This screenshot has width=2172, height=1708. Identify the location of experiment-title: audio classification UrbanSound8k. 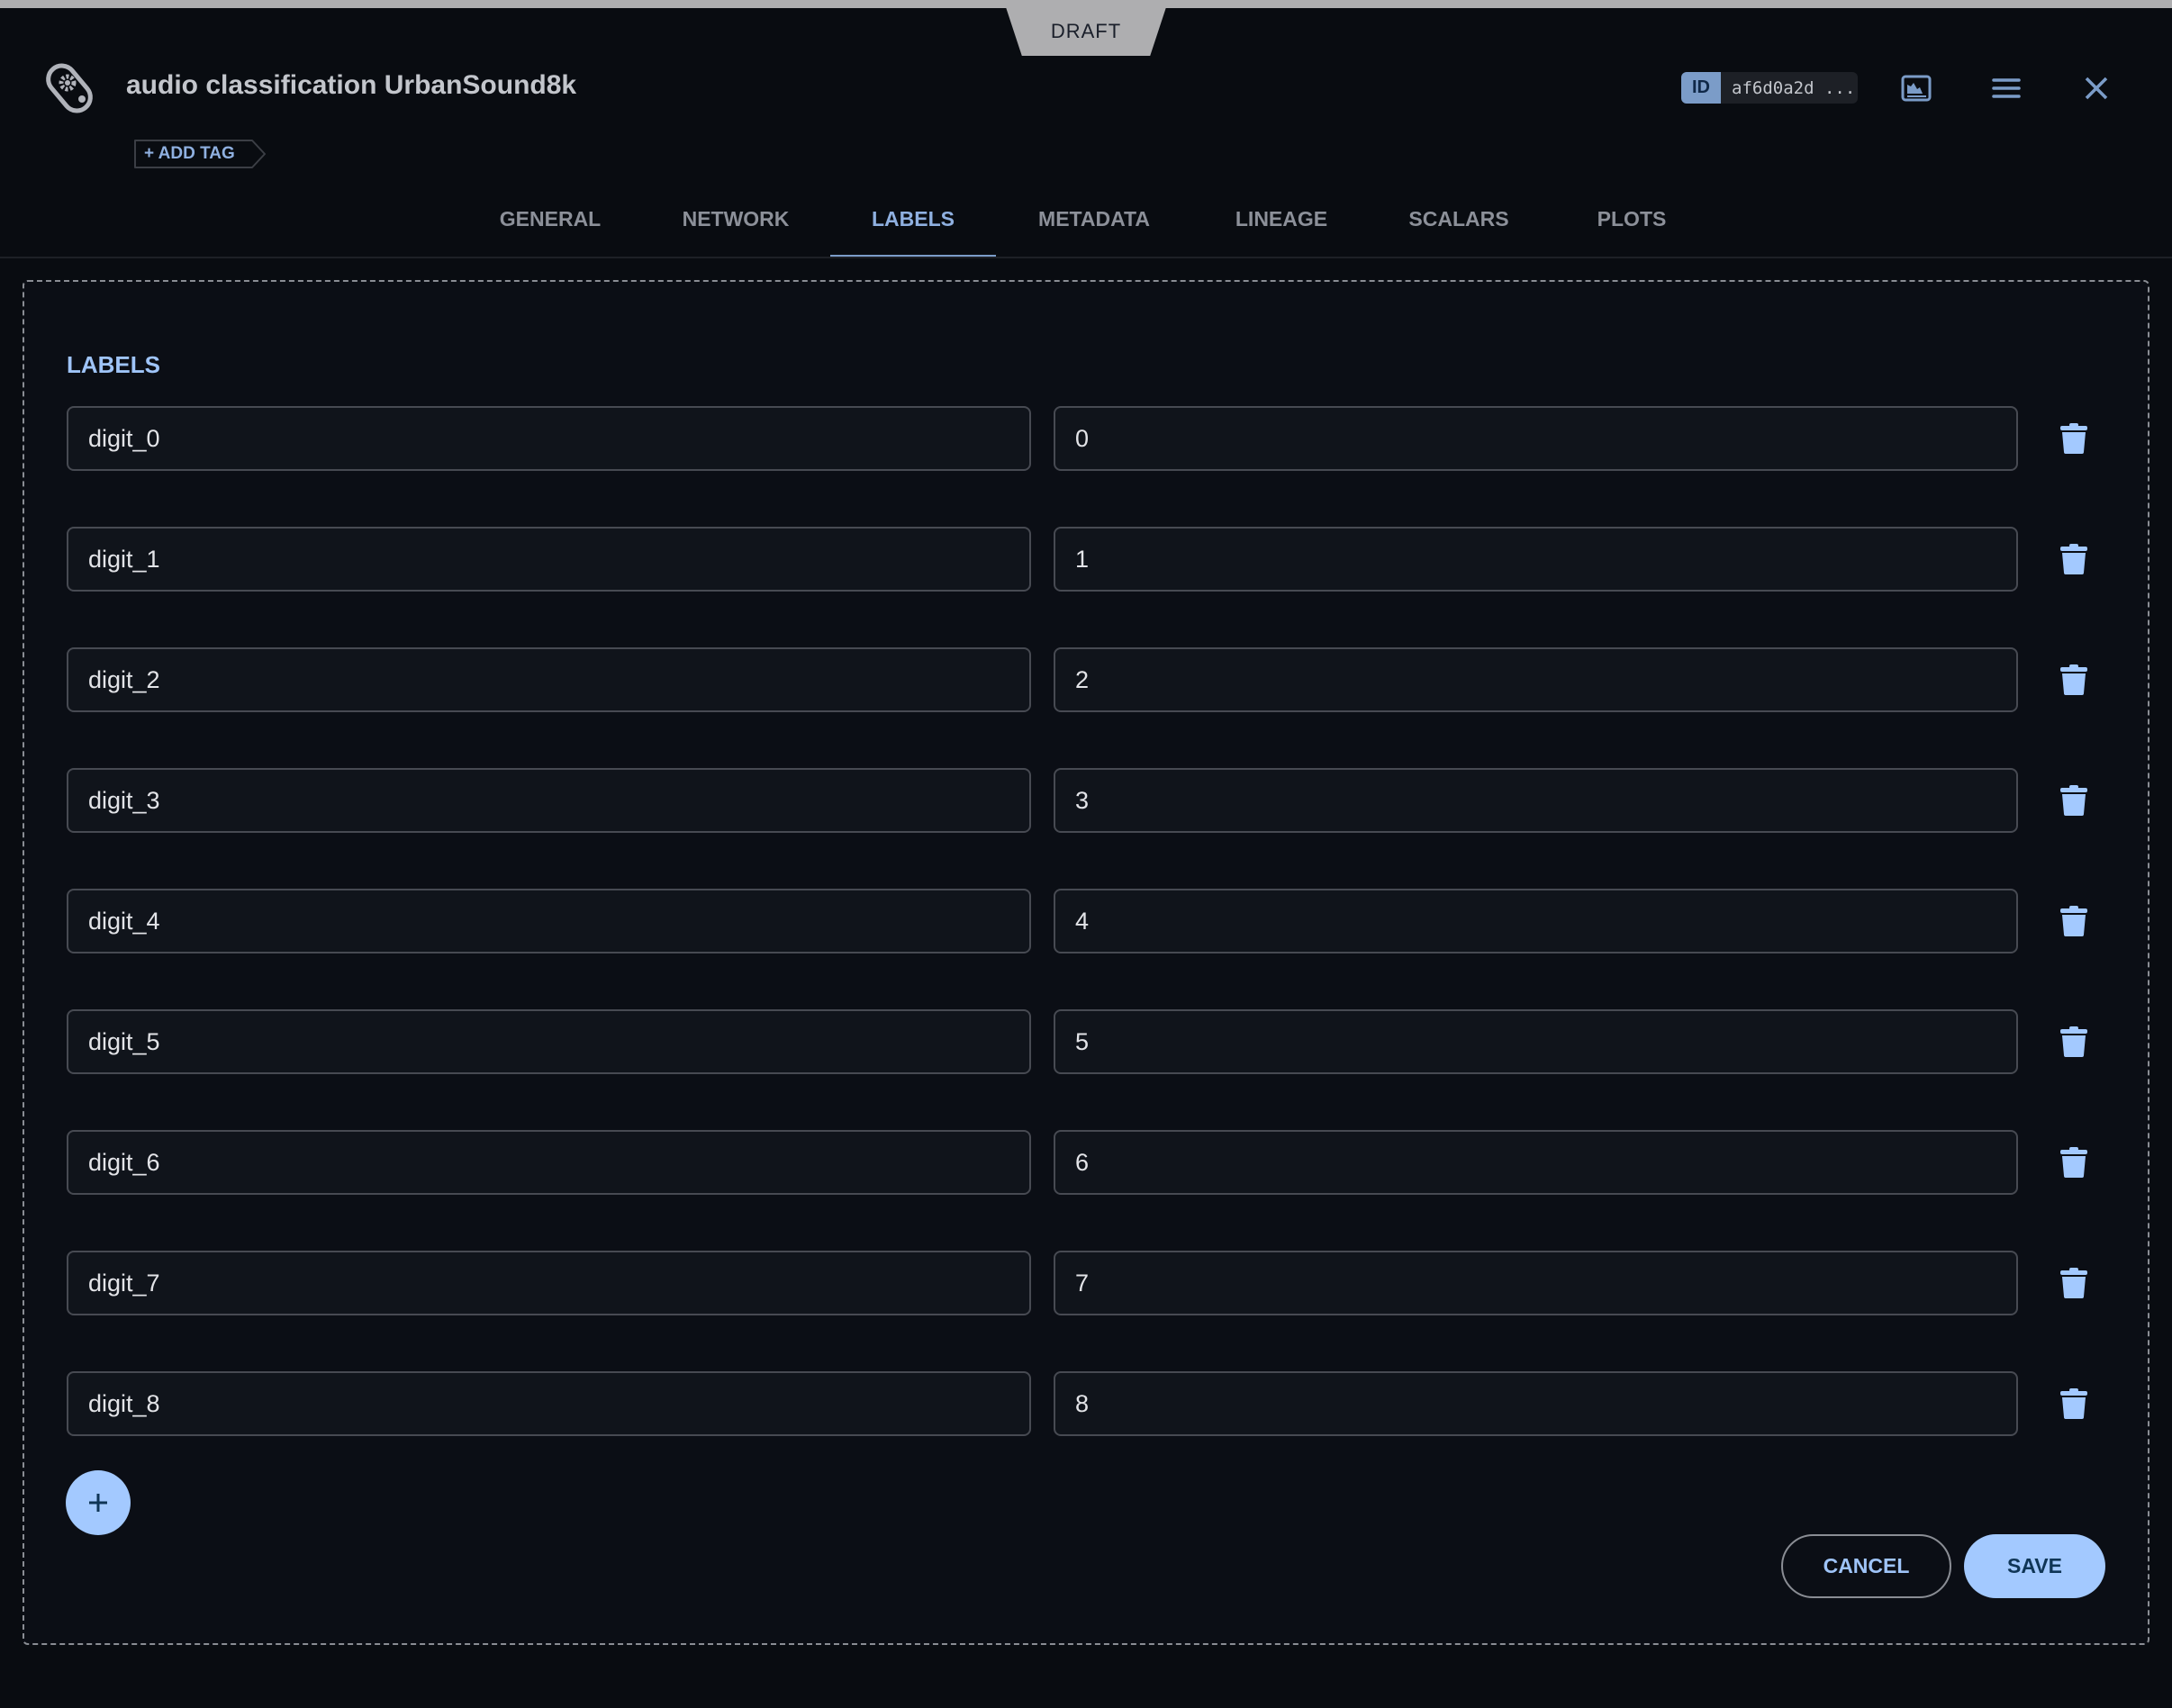
(351, 85).